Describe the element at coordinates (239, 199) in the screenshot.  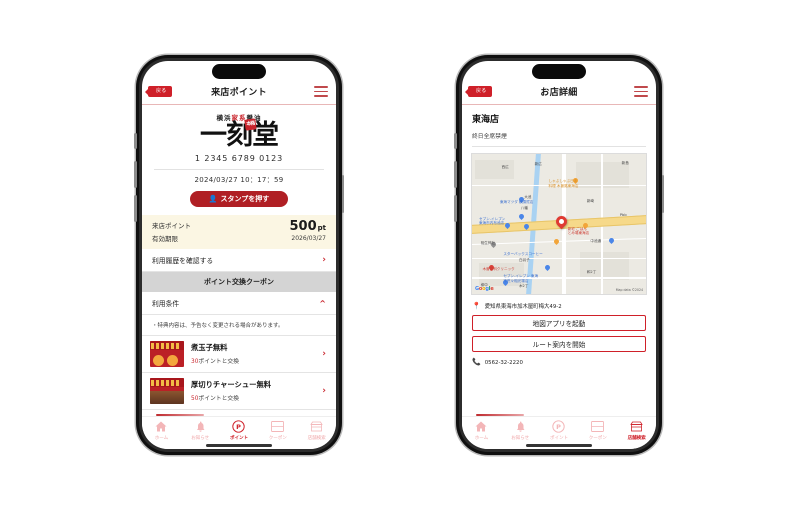
I see `stamp-button: 👤 スタンプを押す` at that location.